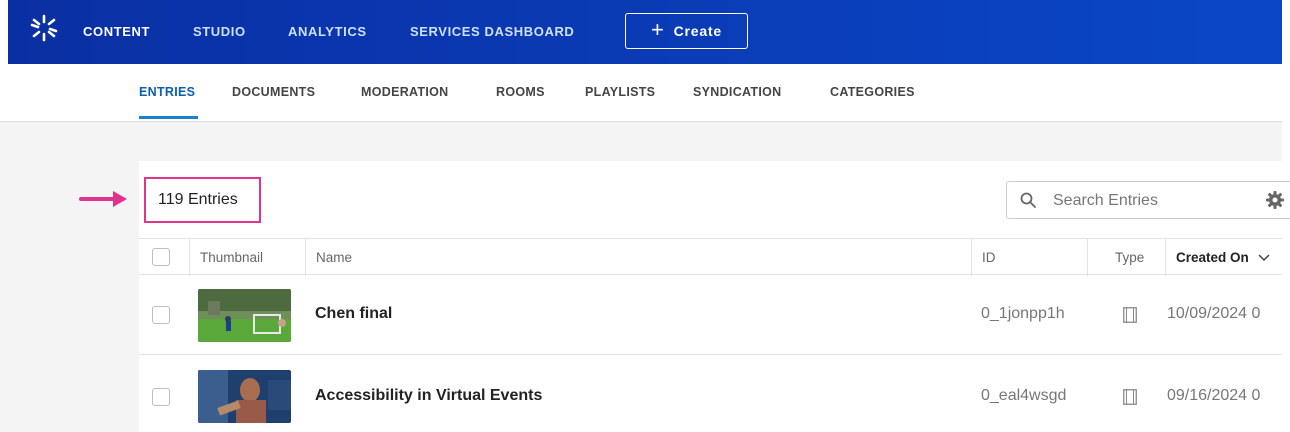 This screenshot has width=1290, height=432. What do you see at coordinates (520, 92) in the screenshot?
I see `tab-rooms: ROOMS` at bounding box center [520, 92].